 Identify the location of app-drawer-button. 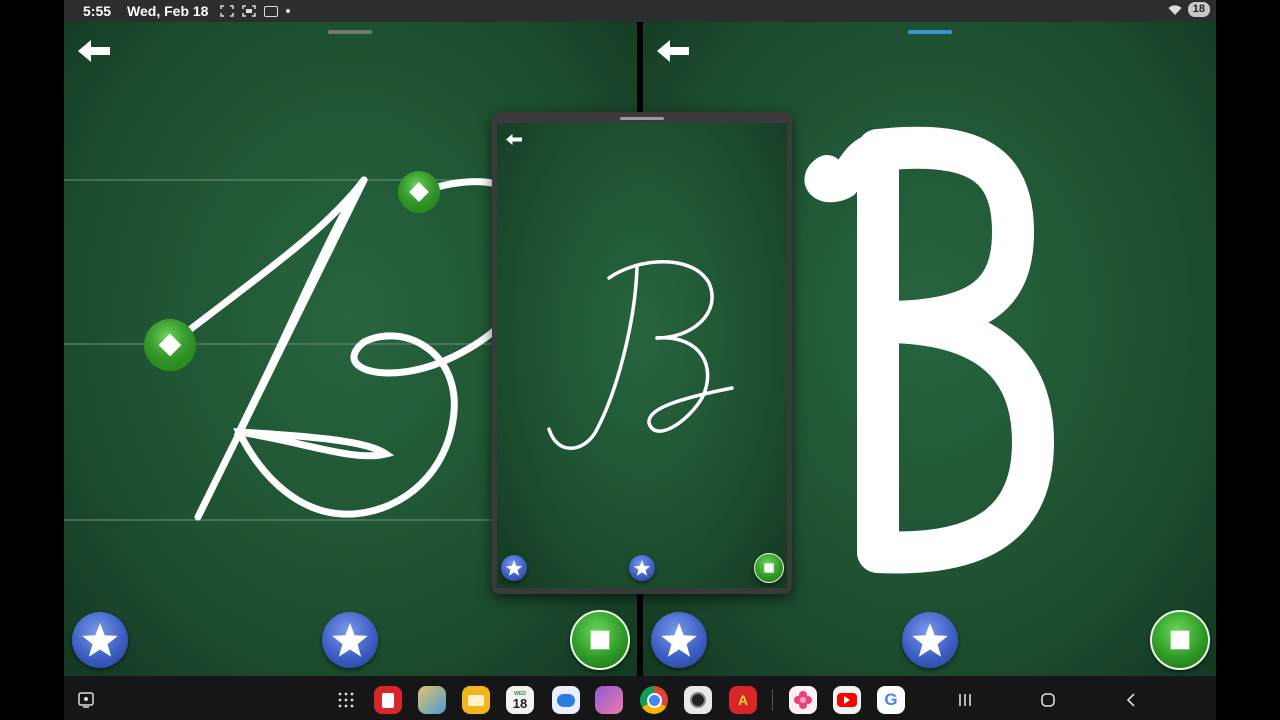
(346, 700).